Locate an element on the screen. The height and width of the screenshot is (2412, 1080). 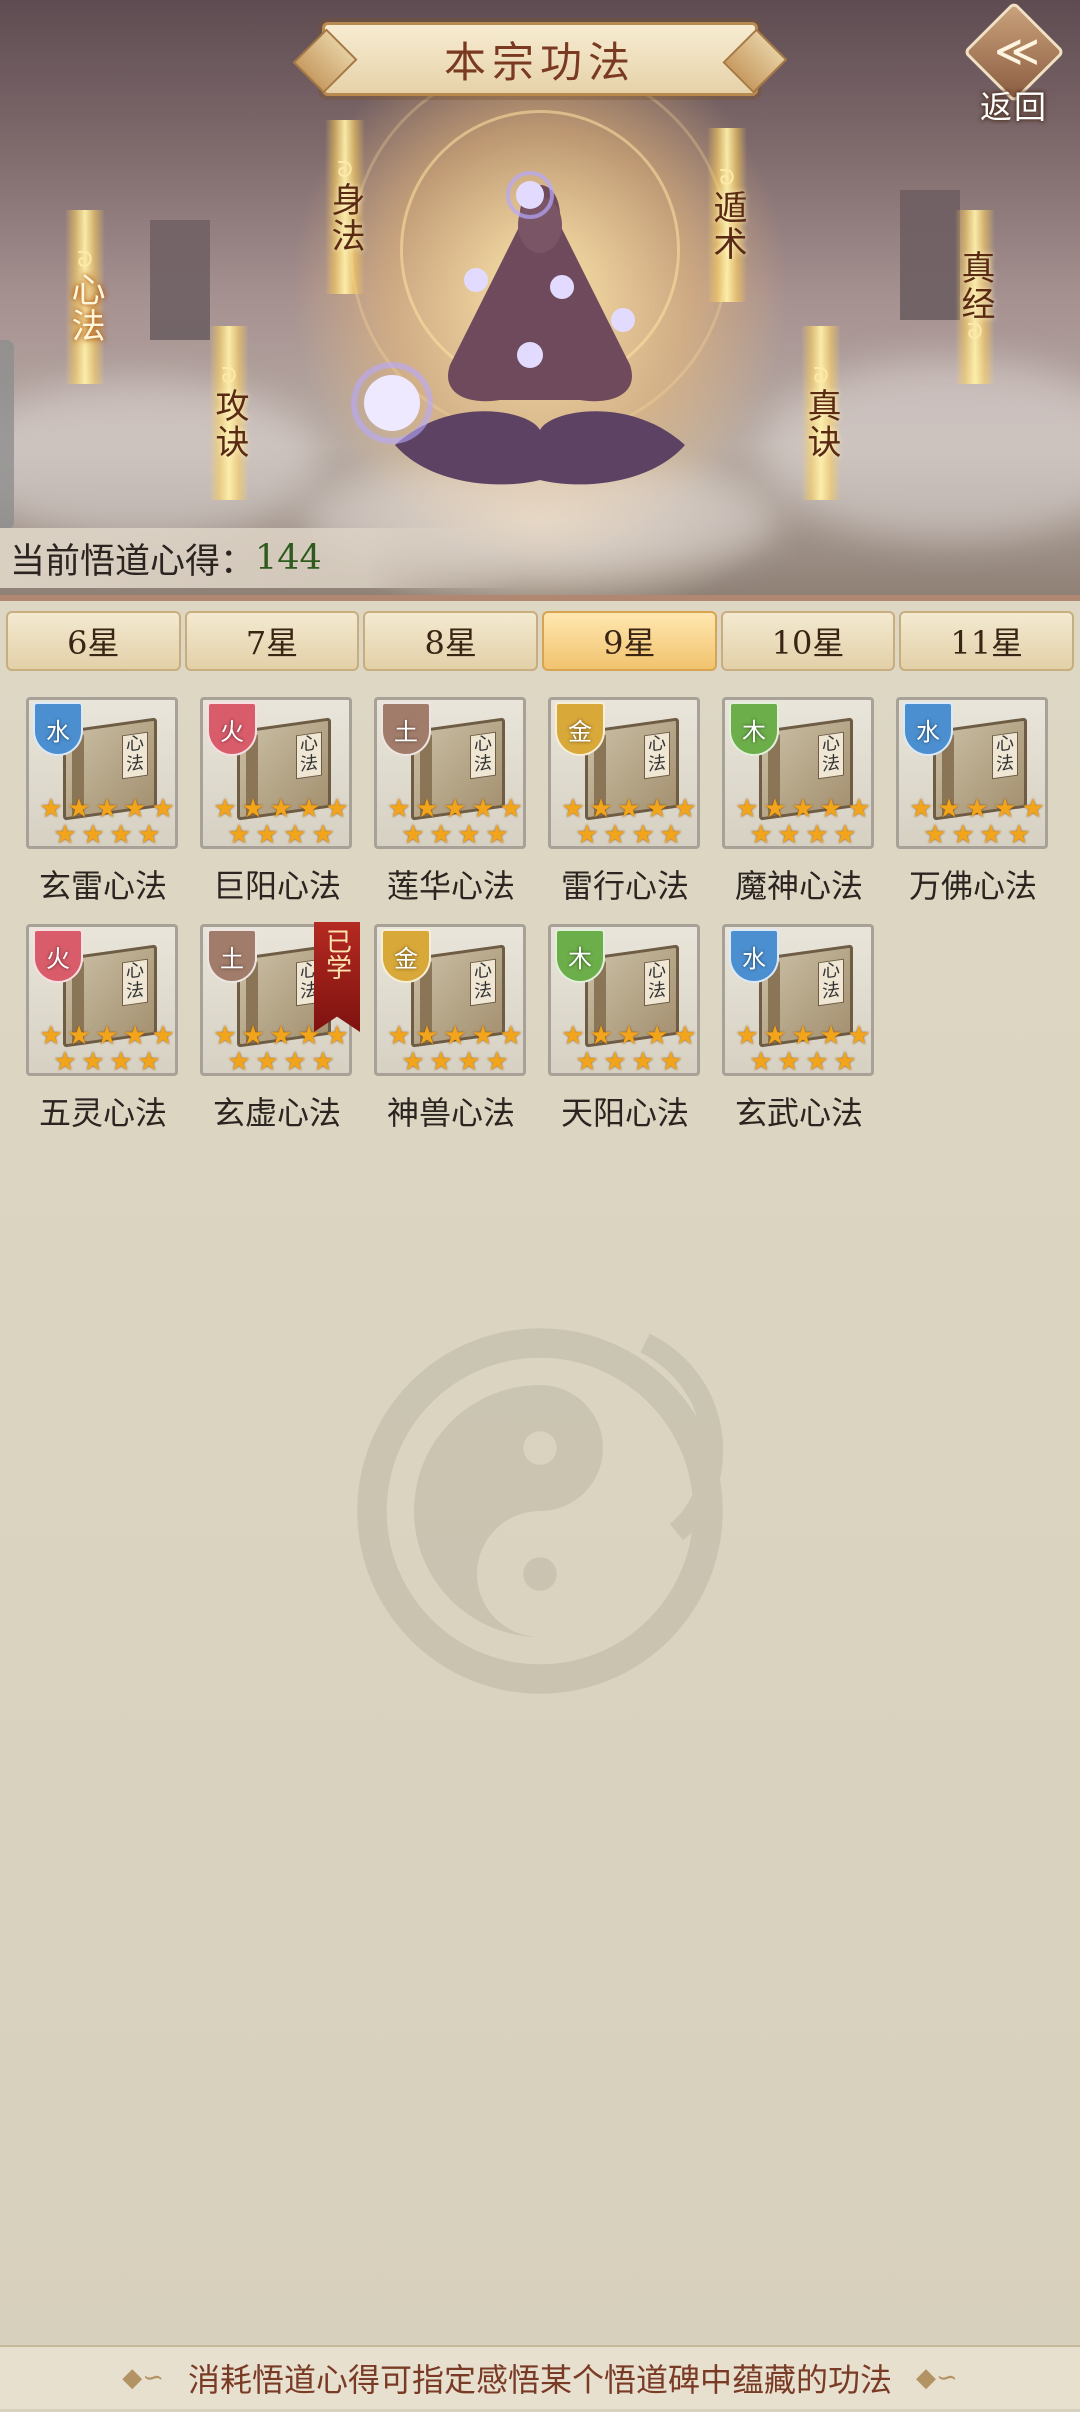
technique-icon: 木心法 ★ ★ ★ ★ ★ ★ ★ ★ ★ is located at coordinates (798, 773).